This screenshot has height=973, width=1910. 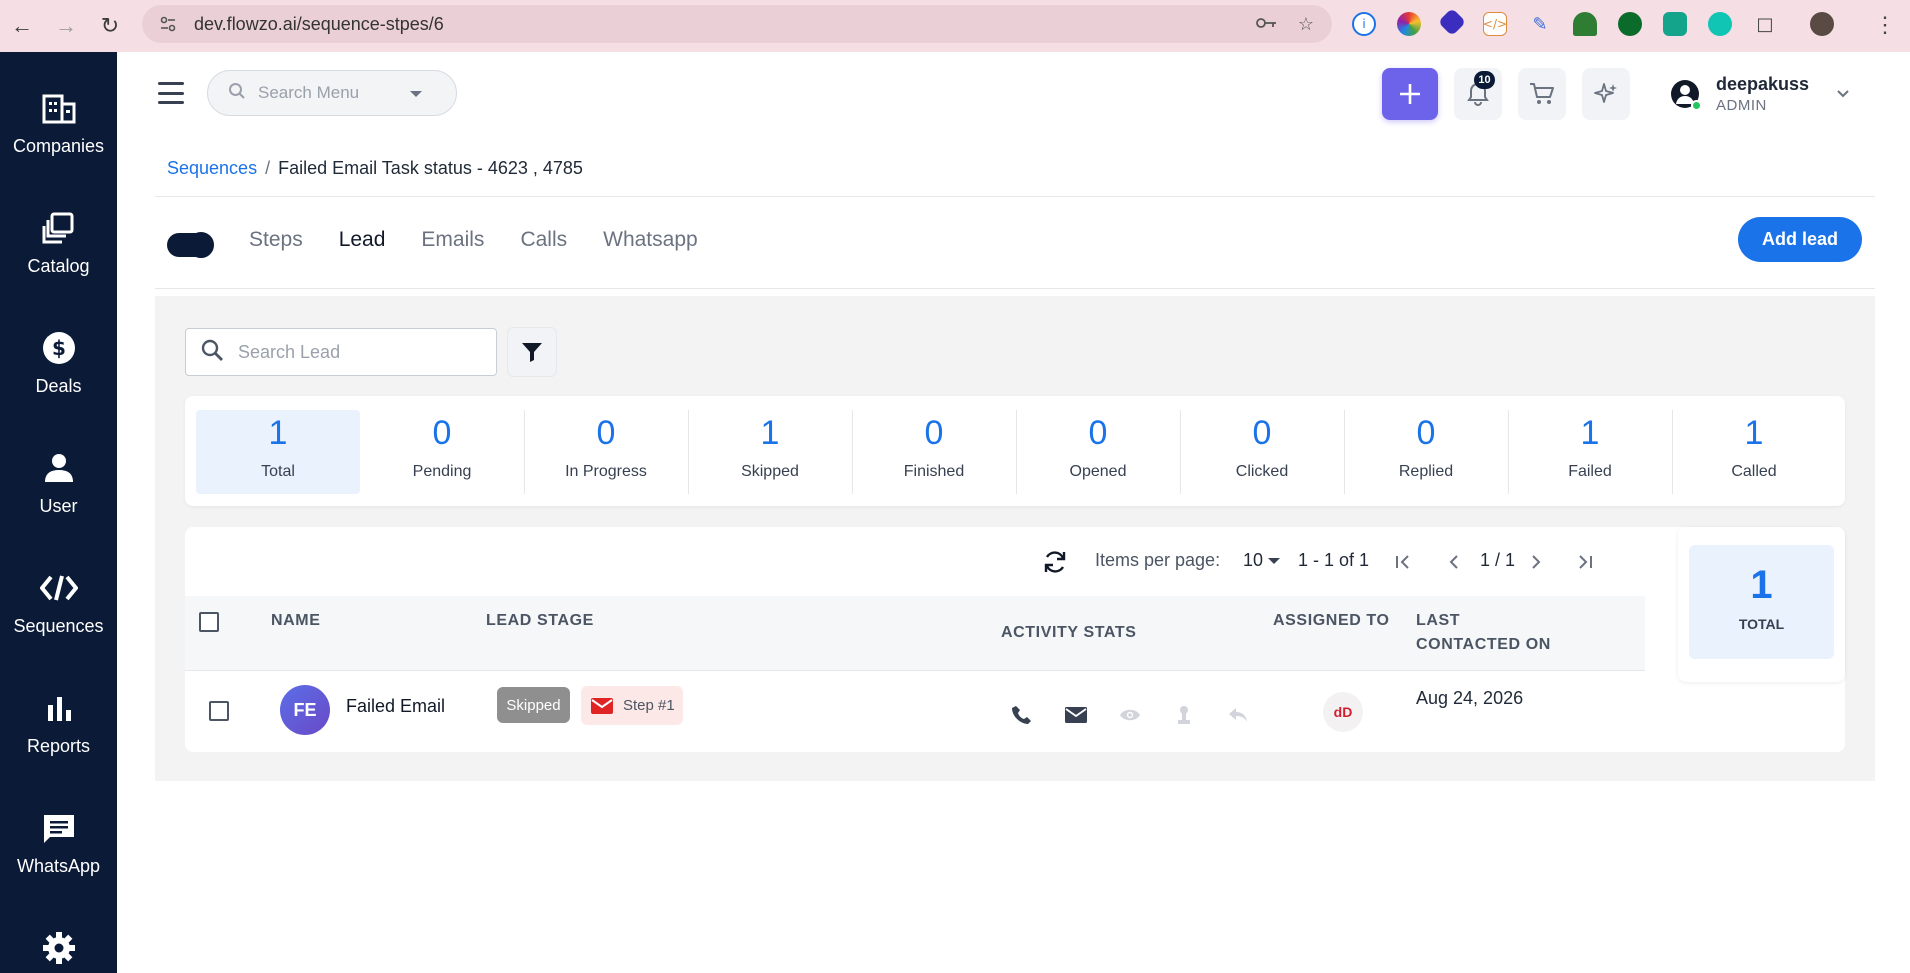 What do you see at coordinates (1069, 633) in the screenshot?
I see `column-header-activity-stats: ACTIVITY STATS` at bounding box center [1069, 633].